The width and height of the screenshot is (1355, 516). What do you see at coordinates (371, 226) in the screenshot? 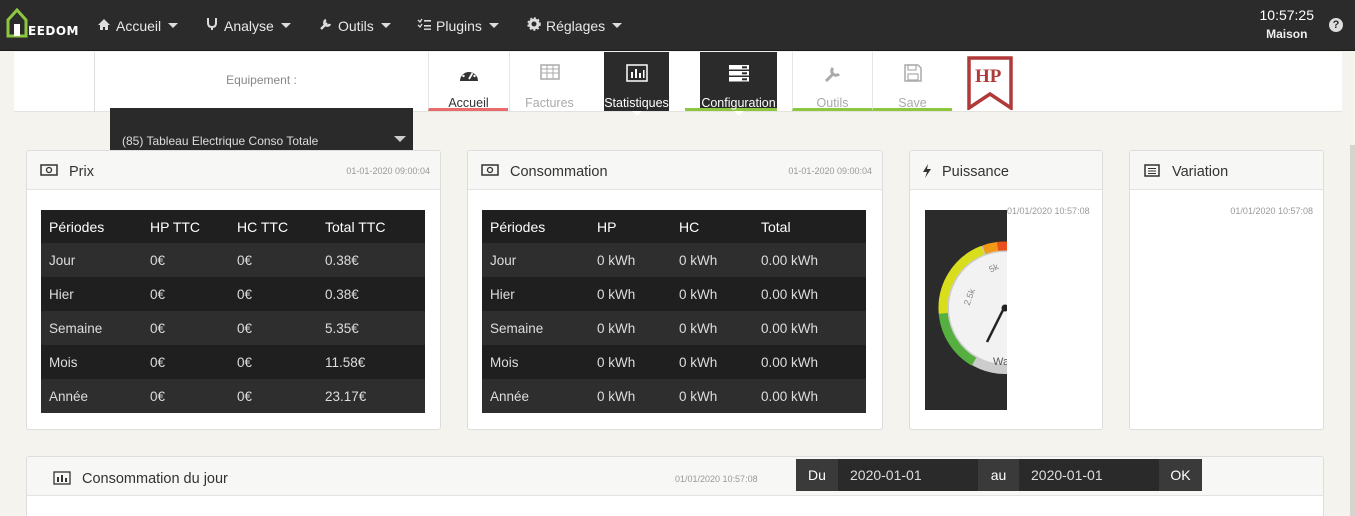
I see `column-header: Total TTC` at bounding box center [371, 226].